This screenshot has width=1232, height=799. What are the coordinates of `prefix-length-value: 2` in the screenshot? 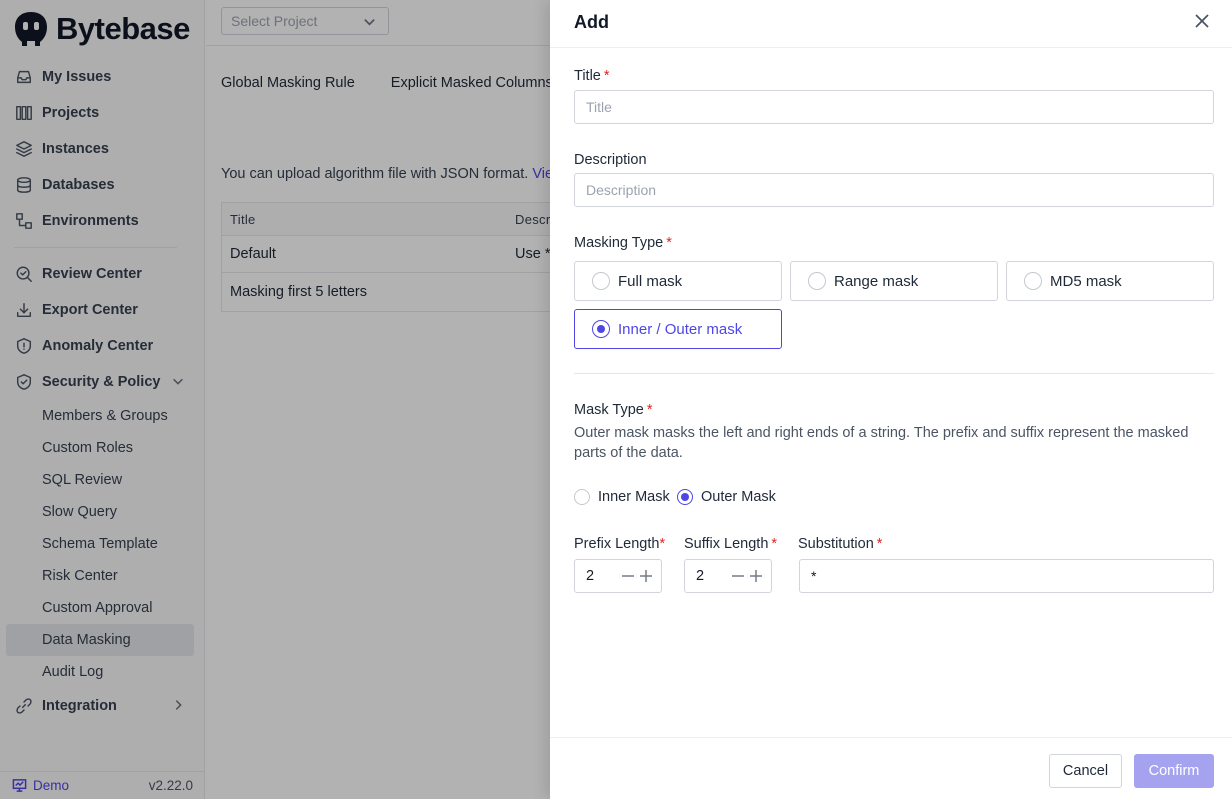 It's located at (603, 576).